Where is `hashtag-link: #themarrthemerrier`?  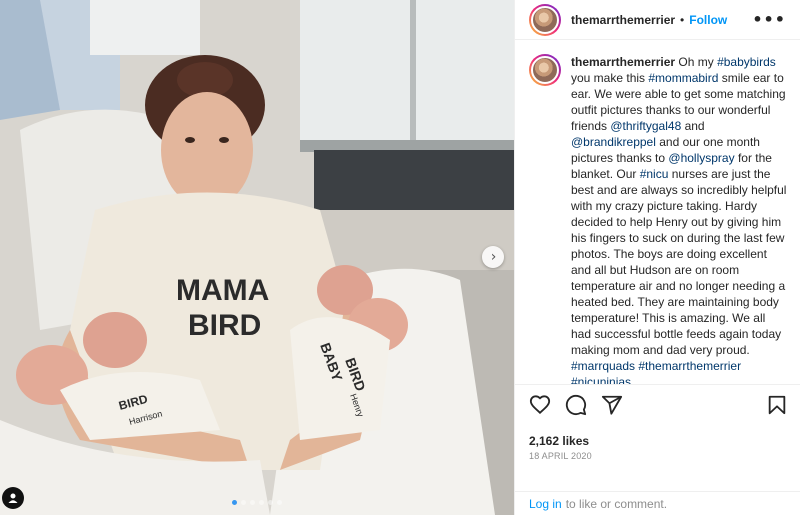 hashtag-link: #themarrthemerrier is located at coordinates (689, 366).